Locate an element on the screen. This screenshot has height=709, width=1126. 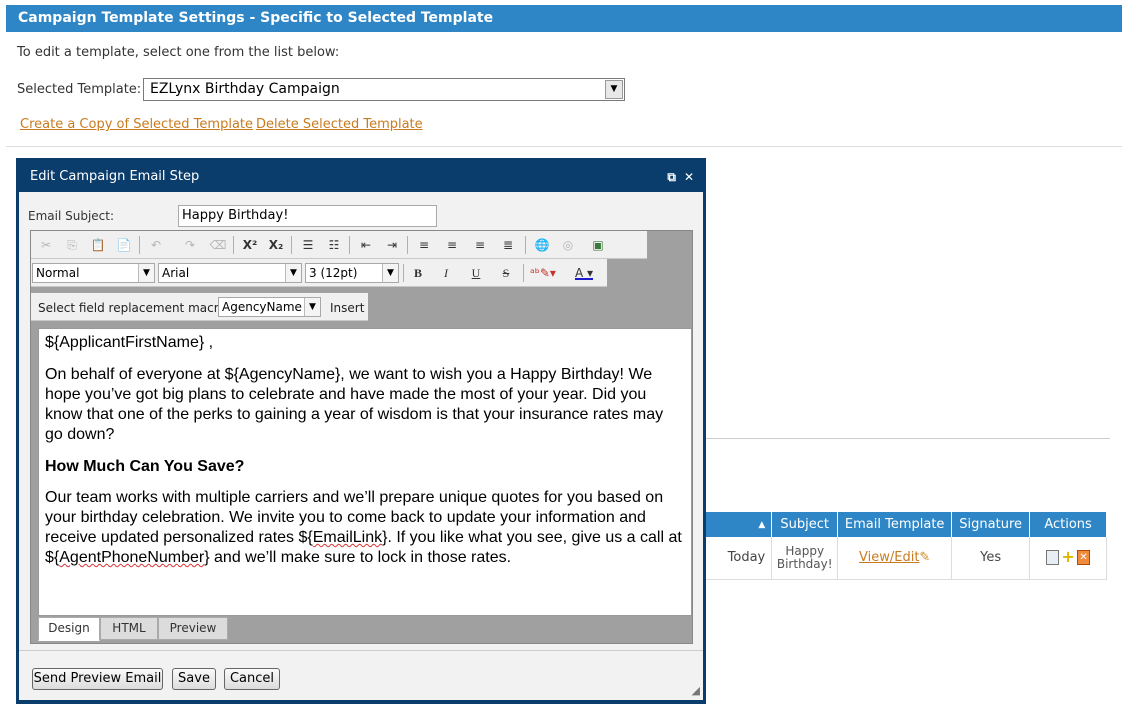
strikethrough-icon: S is located at coordinates (506, 273).